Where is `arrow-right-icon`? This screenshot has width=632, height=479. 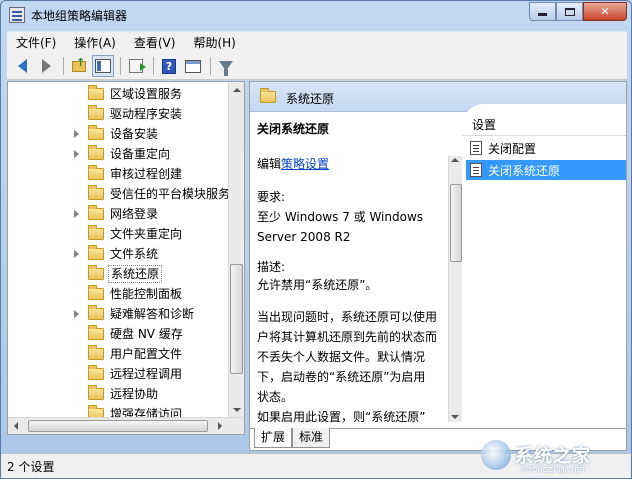 arrow-right-icon is located at coordinates (220, 426).